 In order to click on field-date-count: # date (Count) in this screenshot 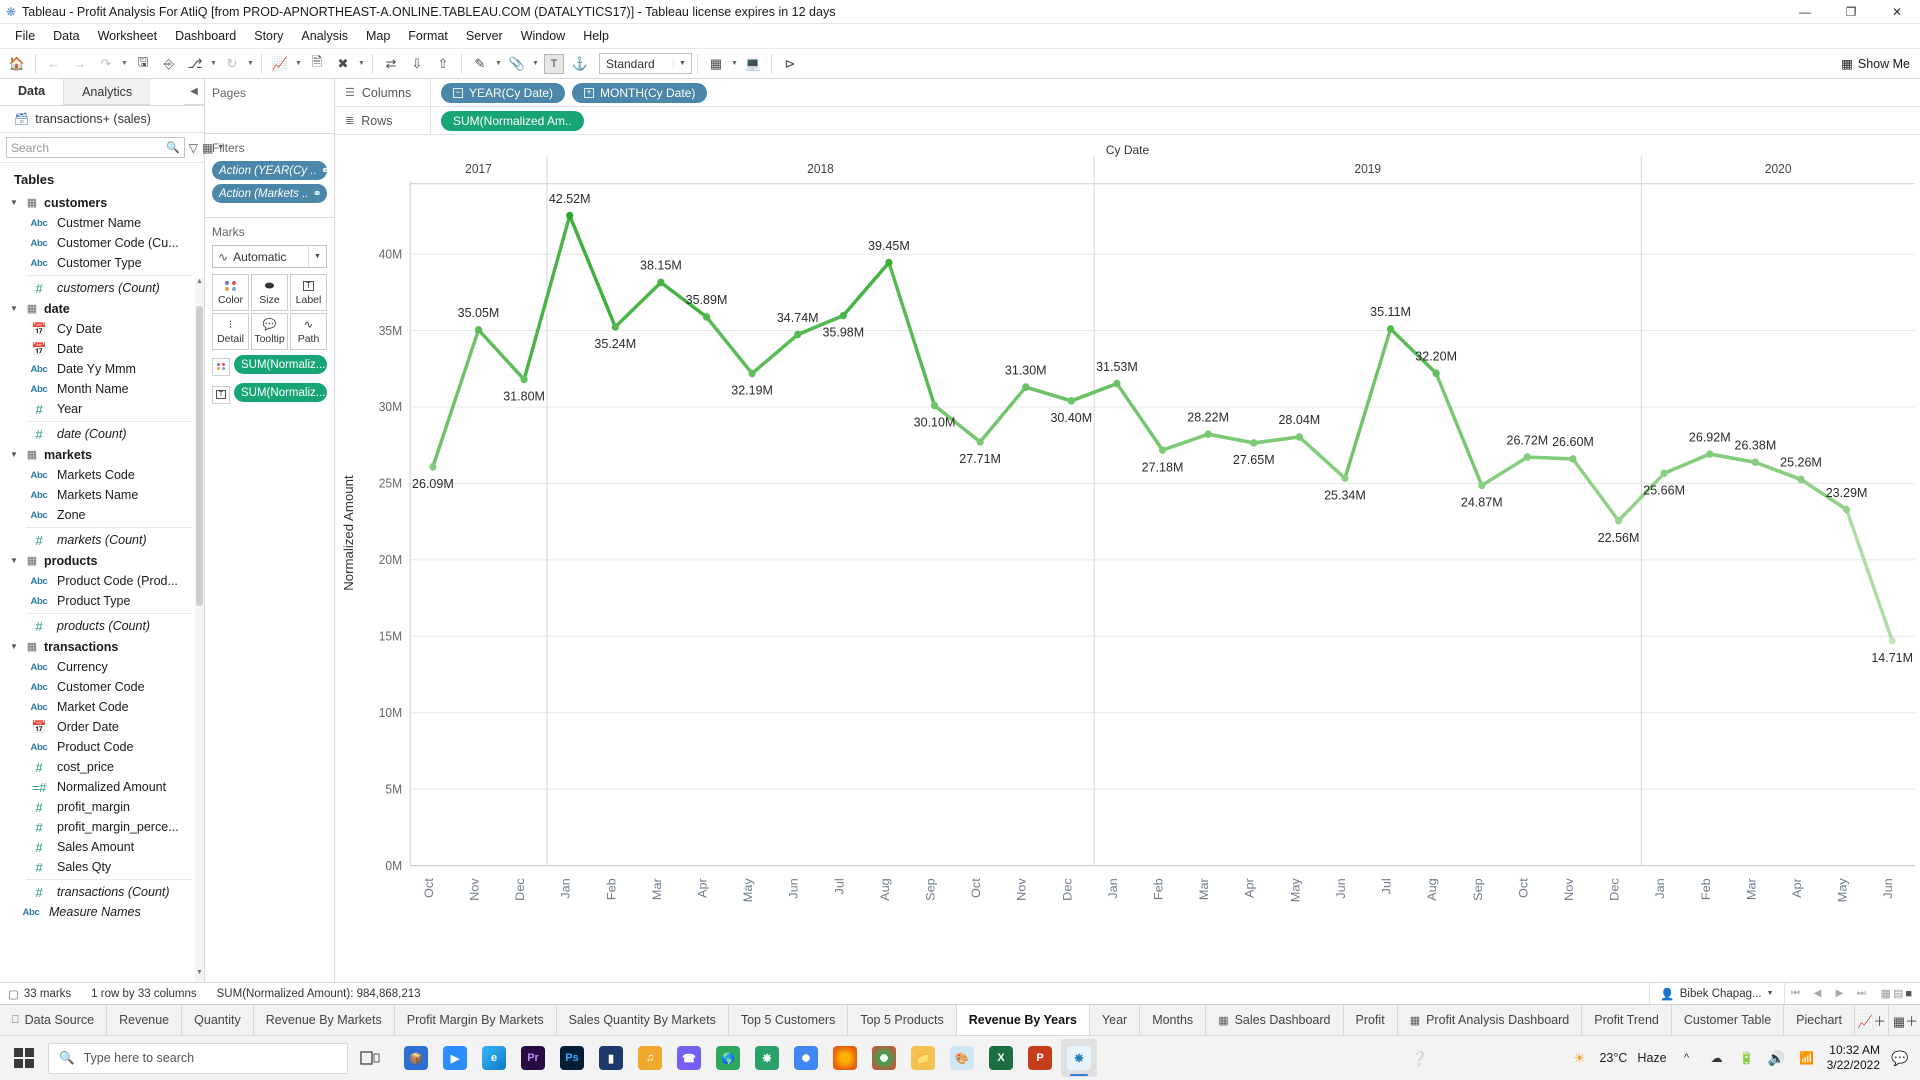, I will do `click(102, 434)`.